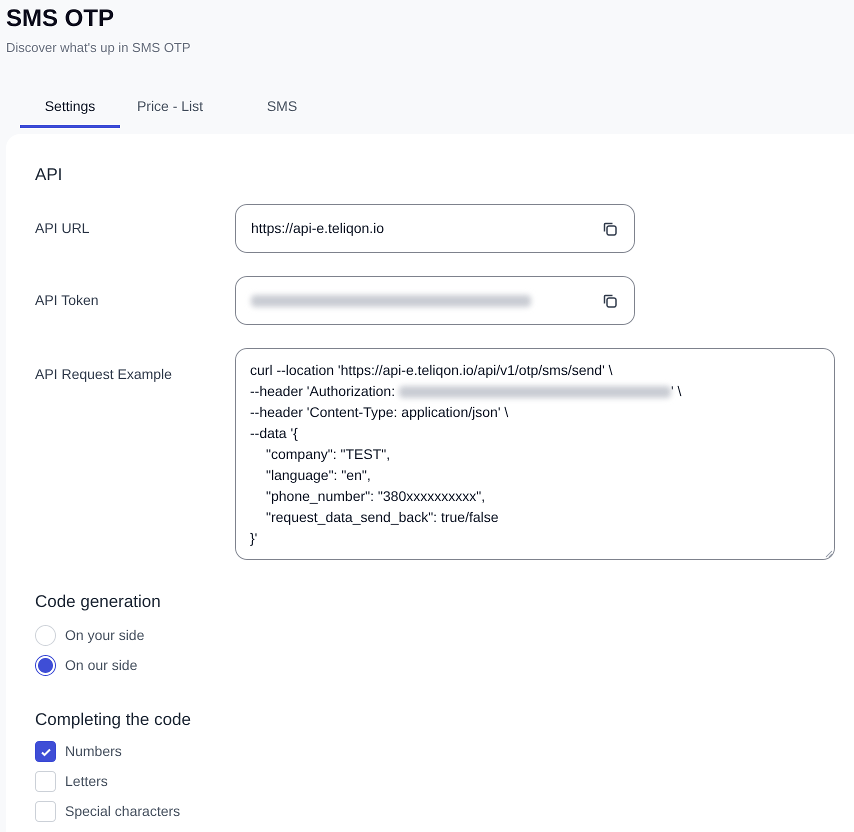  What do you see at coordinates (435, 228) in the screenshot?
I see `api-url-field: https://api-e.teliqon.io` at bounding box center [435, 228].